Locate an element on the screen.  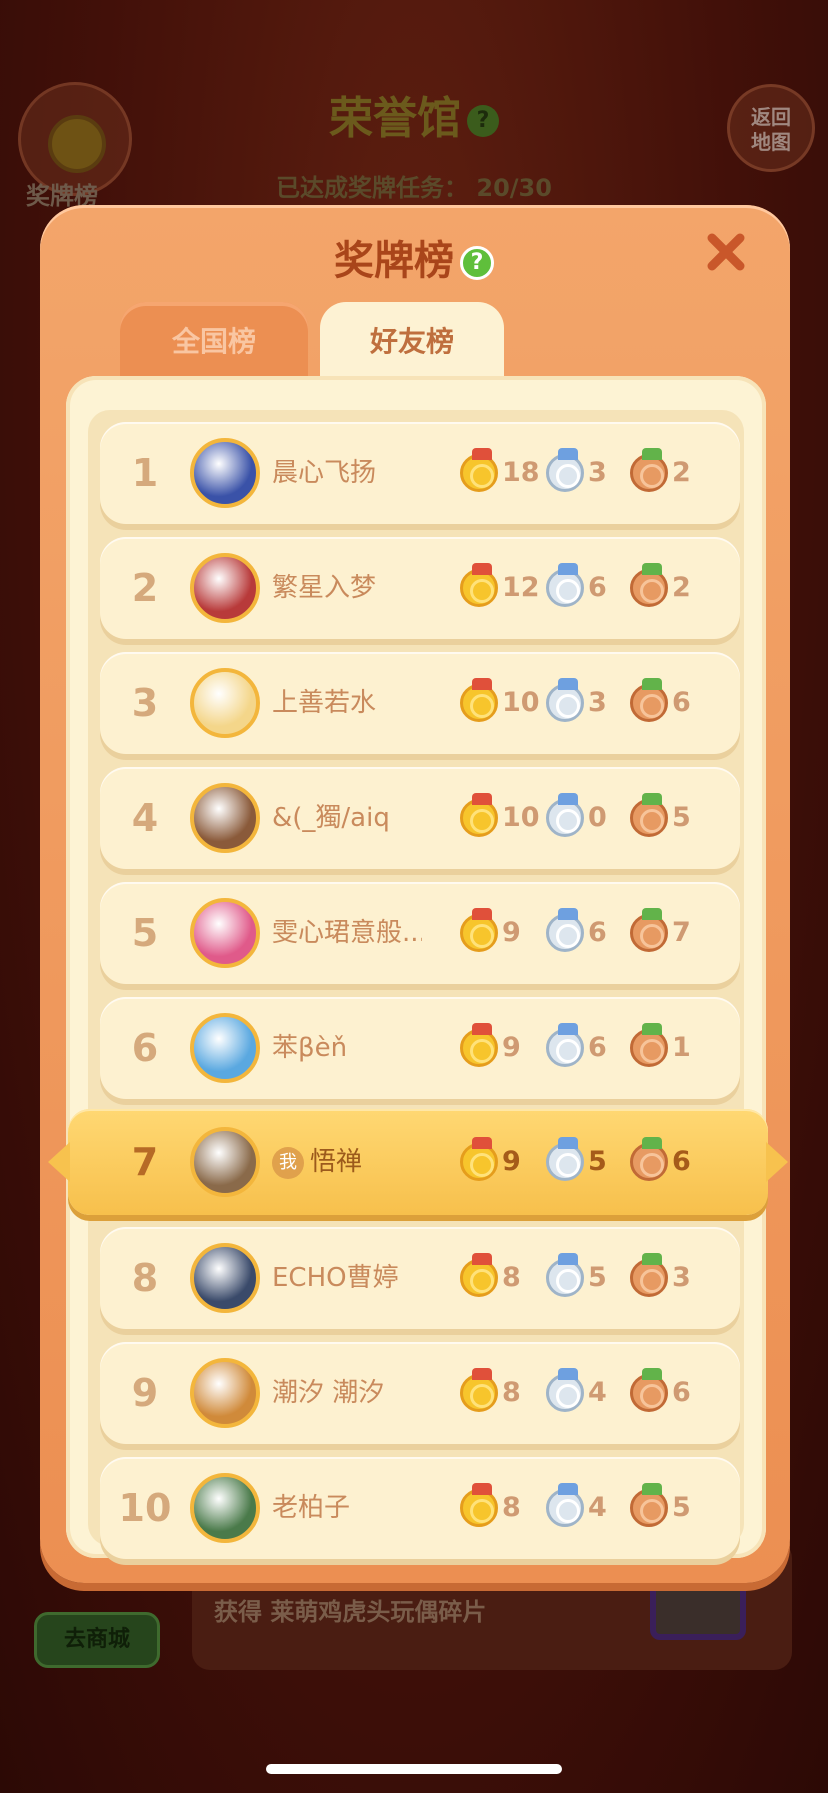
leaderboard-row: 3 上善若水 10 3 6 is located at coordinates (420, 703).